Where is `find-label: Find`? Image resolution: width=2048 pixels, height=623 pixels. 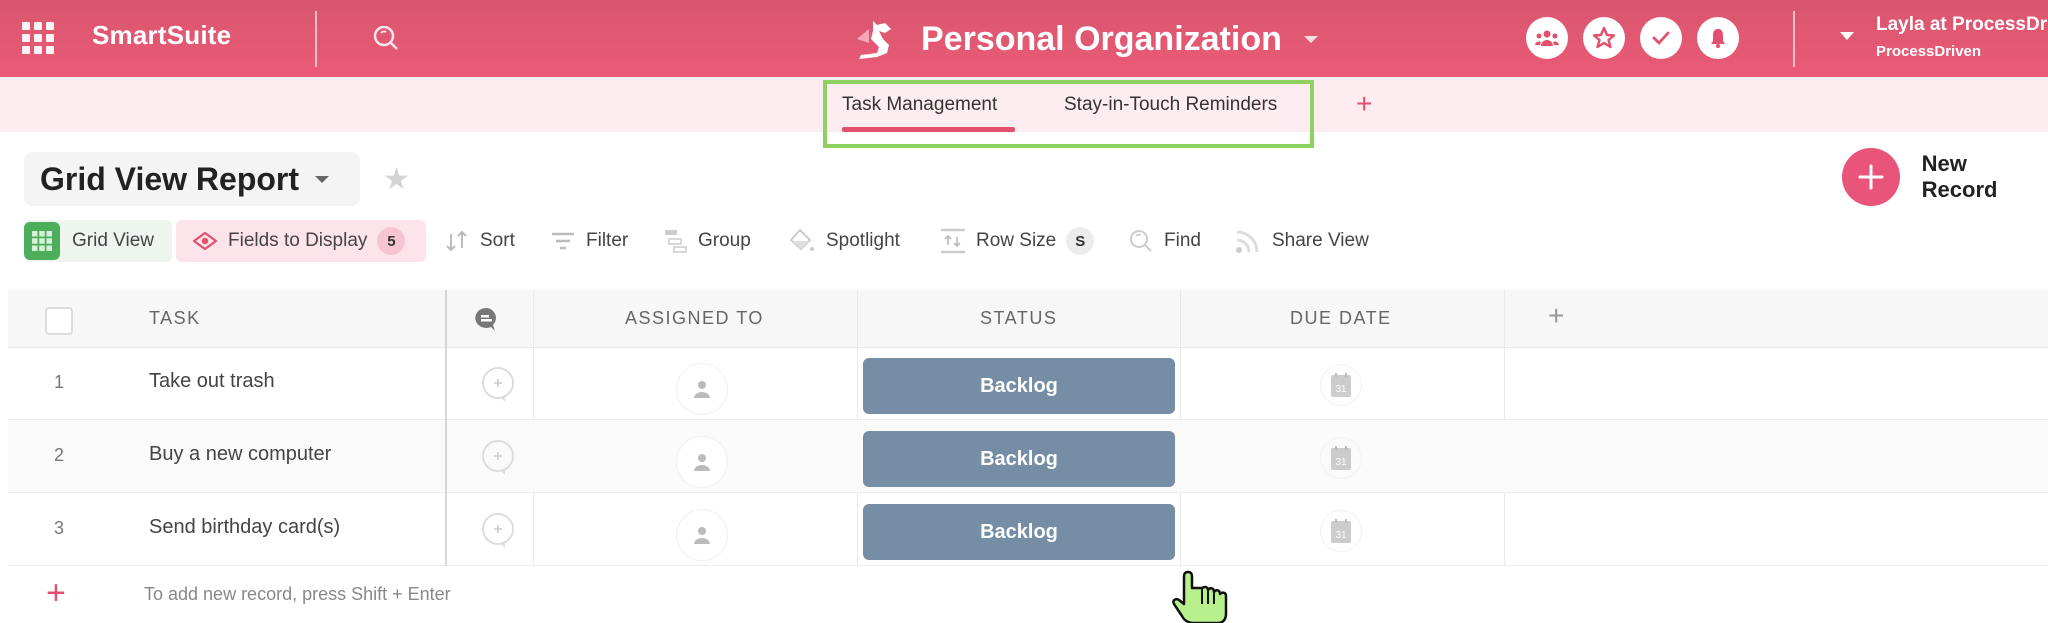 find-label: Find is located at coordinates (1182, 240).